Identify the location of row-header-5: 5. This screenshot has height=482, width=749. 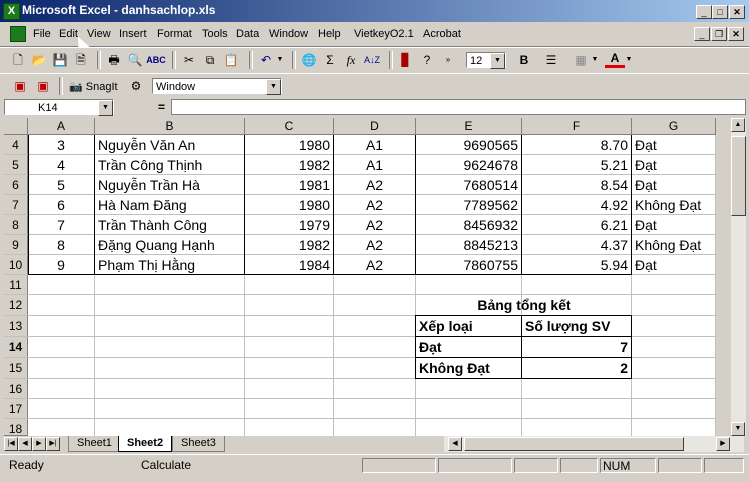
(16, 165).